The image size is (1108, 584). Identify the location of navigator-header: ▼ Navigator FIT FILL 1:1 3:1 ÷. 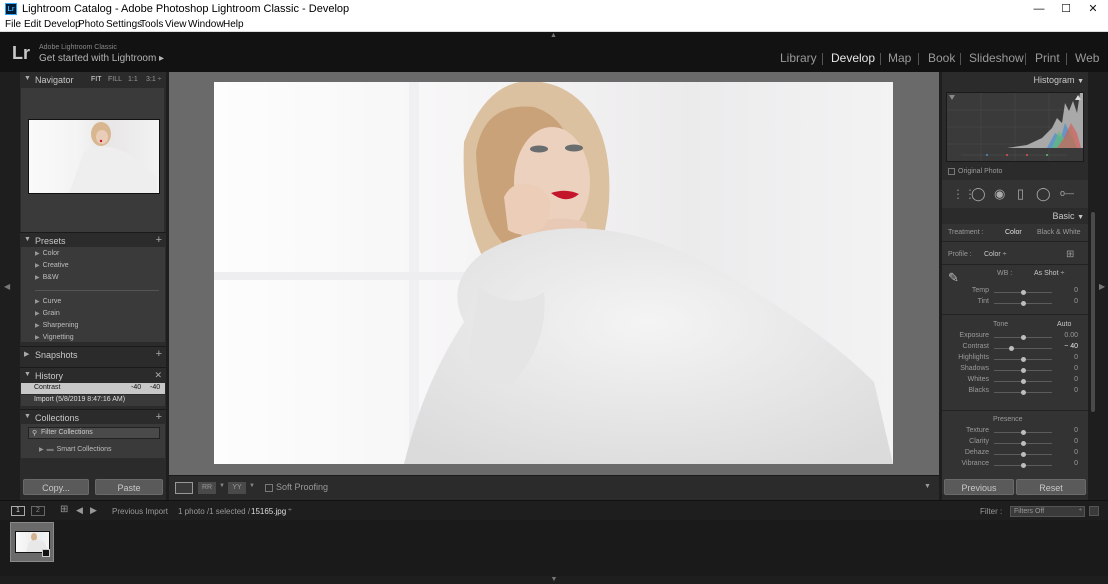
(93, 80).